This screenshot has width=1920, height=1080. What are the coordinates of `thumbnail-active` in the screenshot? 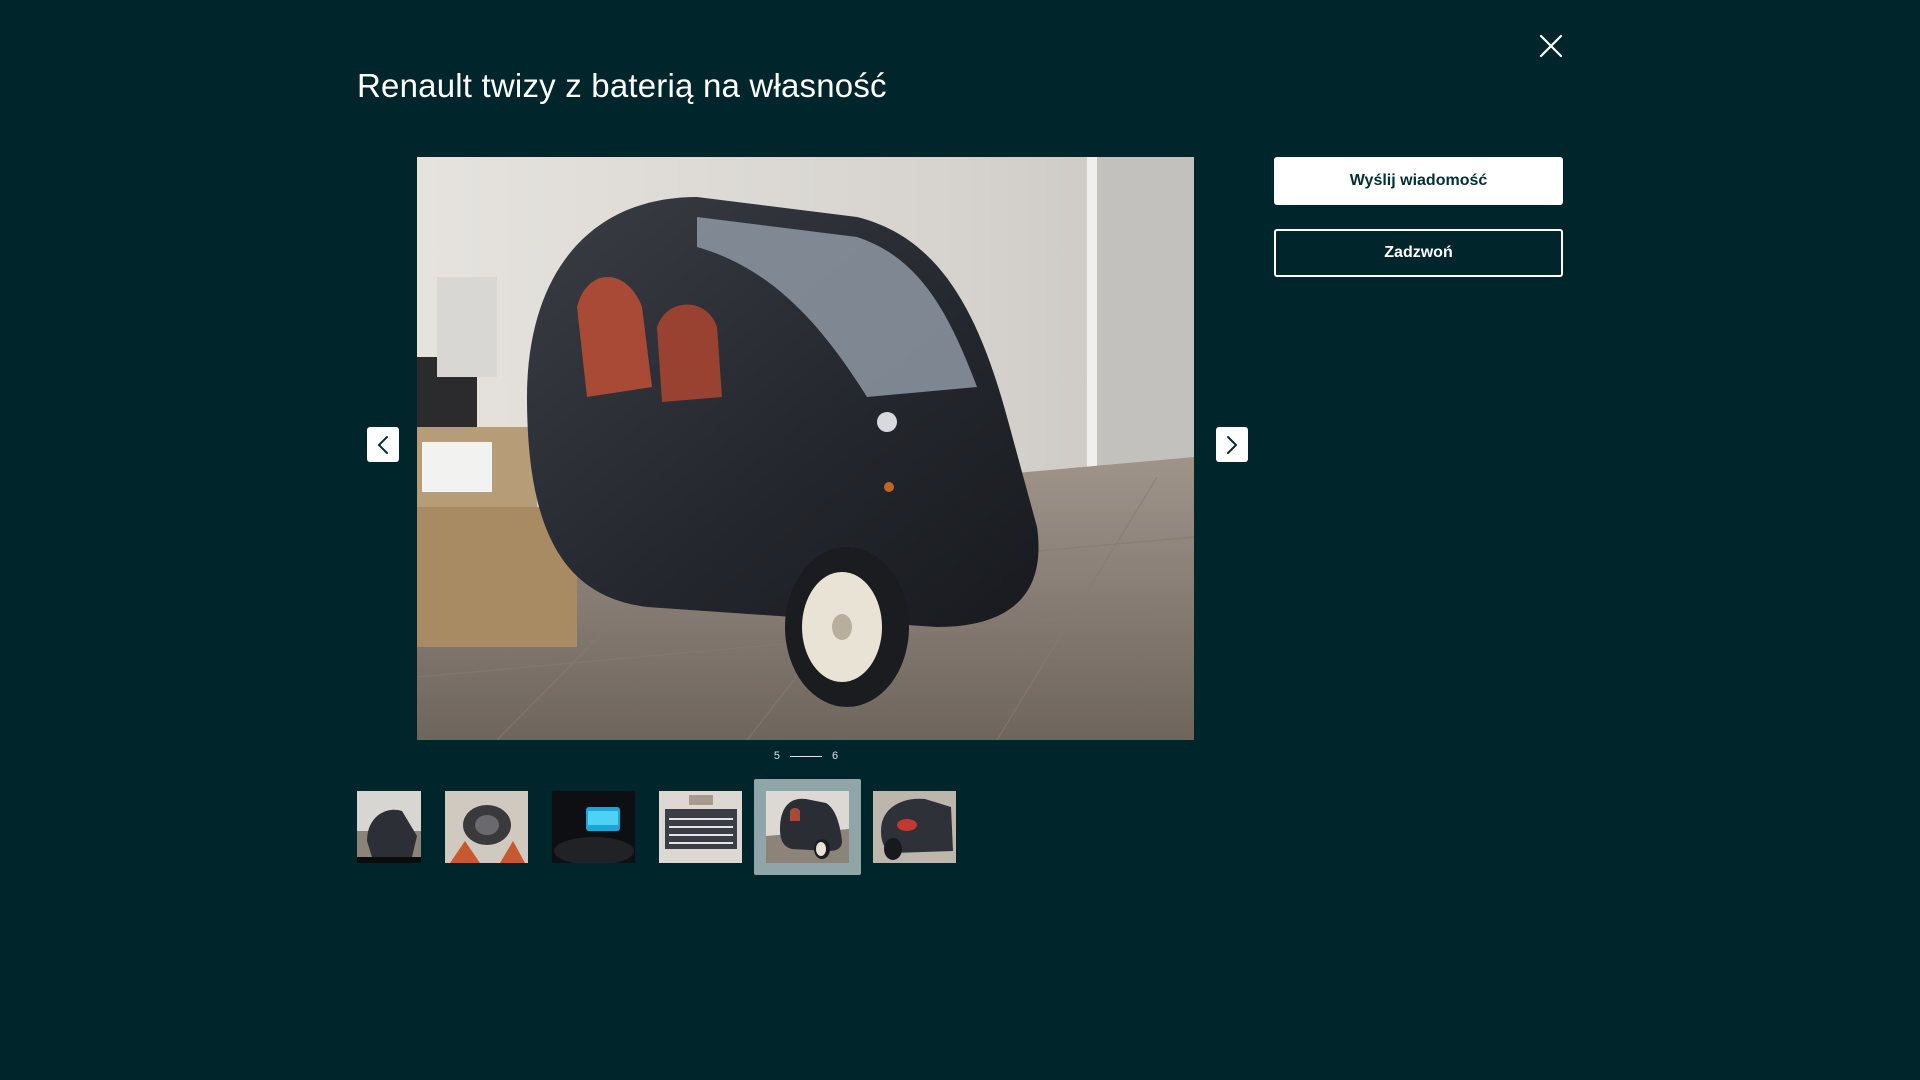 It's located at (807, 827).